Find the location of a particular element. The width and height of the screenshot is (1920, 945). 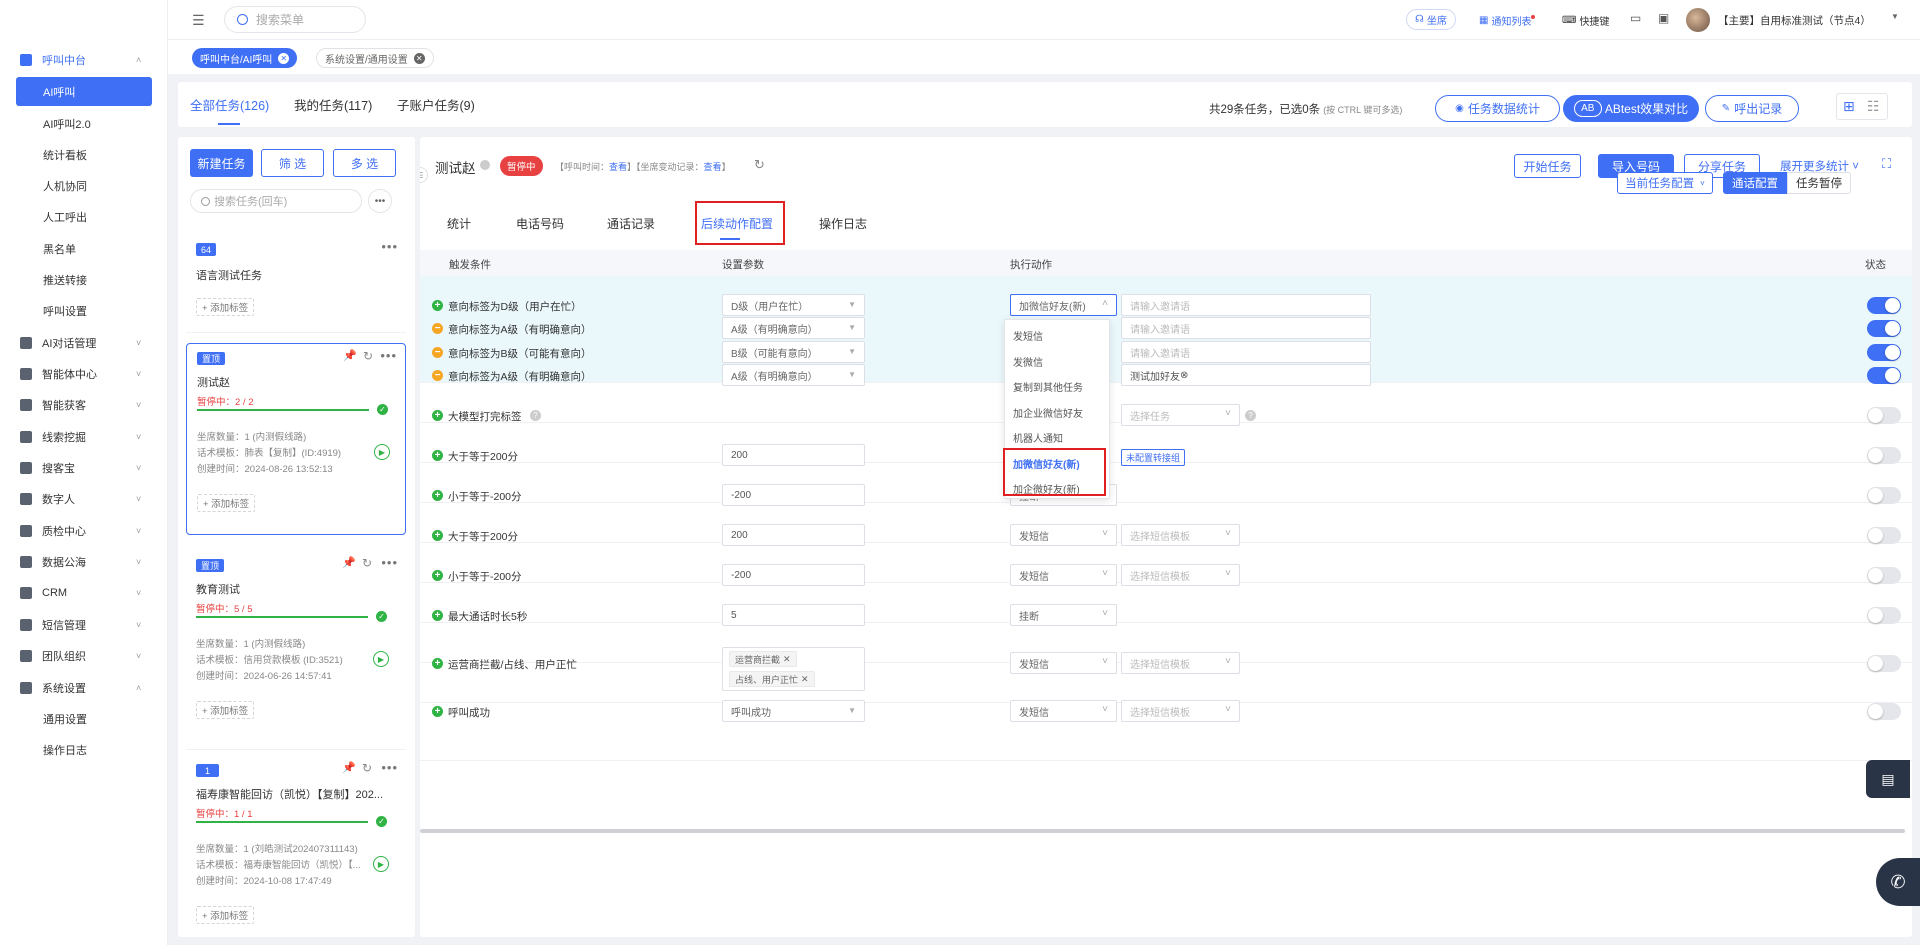

sidebar-item-20: 系统设置 ˄ is located at coordinates (84, 688).